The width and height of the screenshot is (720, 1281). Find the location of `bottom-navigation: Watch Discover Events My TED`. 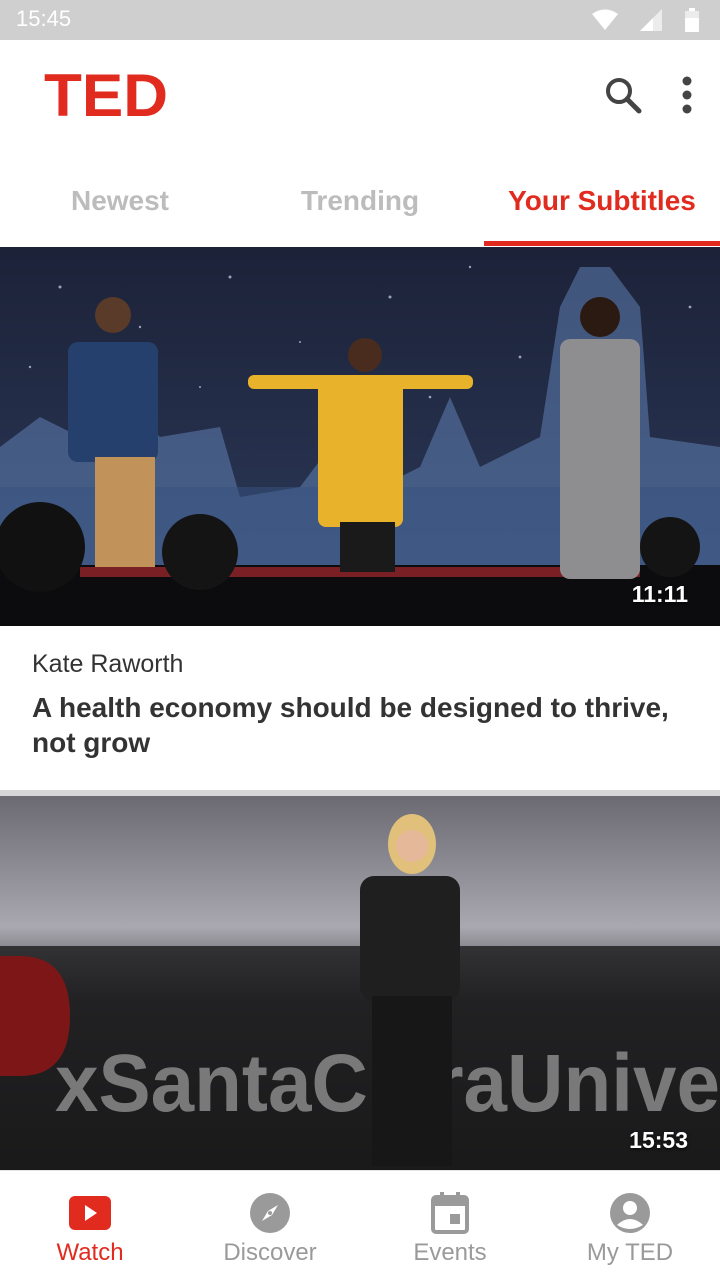

bottom-navigation: Watch Discover Events My TED is located at coordinates (360, 1225).